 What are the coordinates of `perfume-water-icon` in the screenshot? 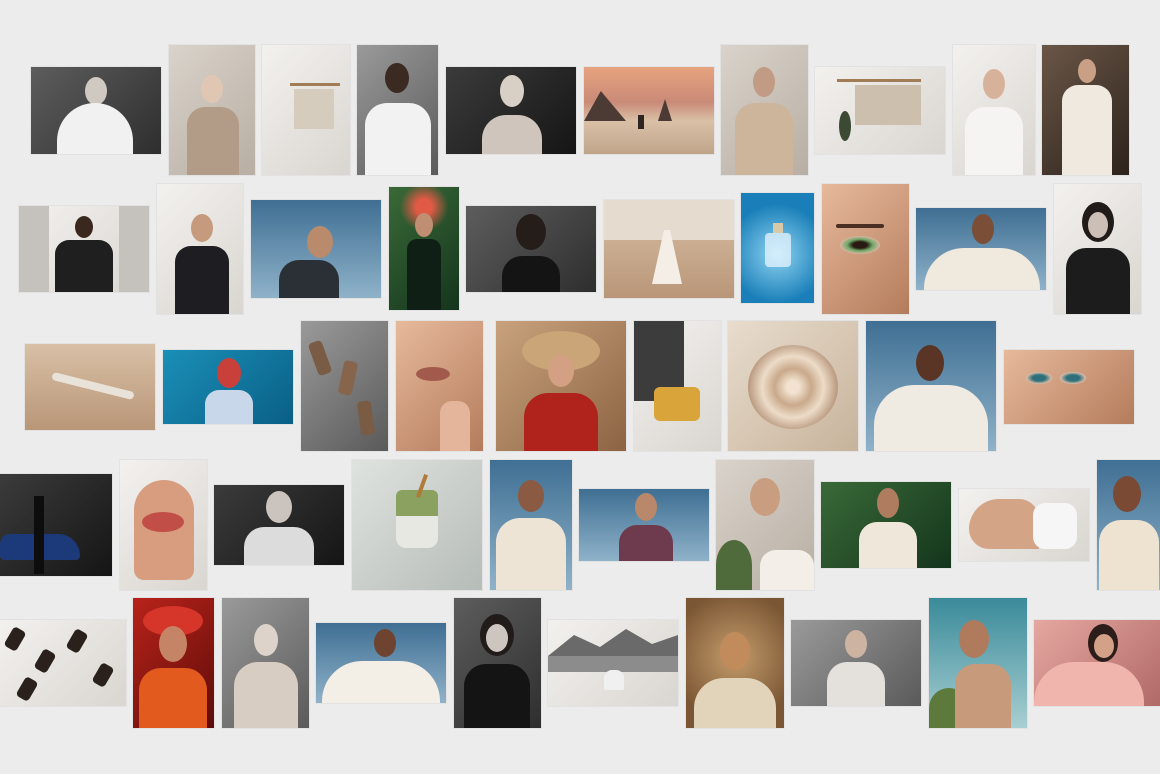 It's located at (778, 250).